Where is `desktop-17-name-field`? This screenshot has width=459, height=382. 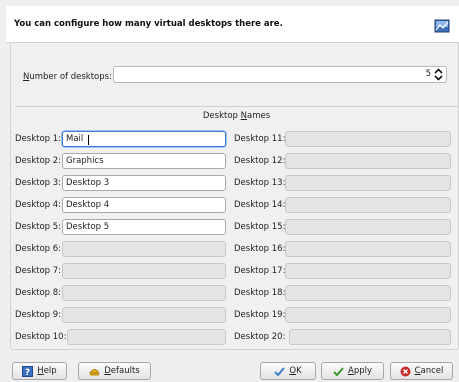
desktop-17-name-field is located at coordinates (368, 271).